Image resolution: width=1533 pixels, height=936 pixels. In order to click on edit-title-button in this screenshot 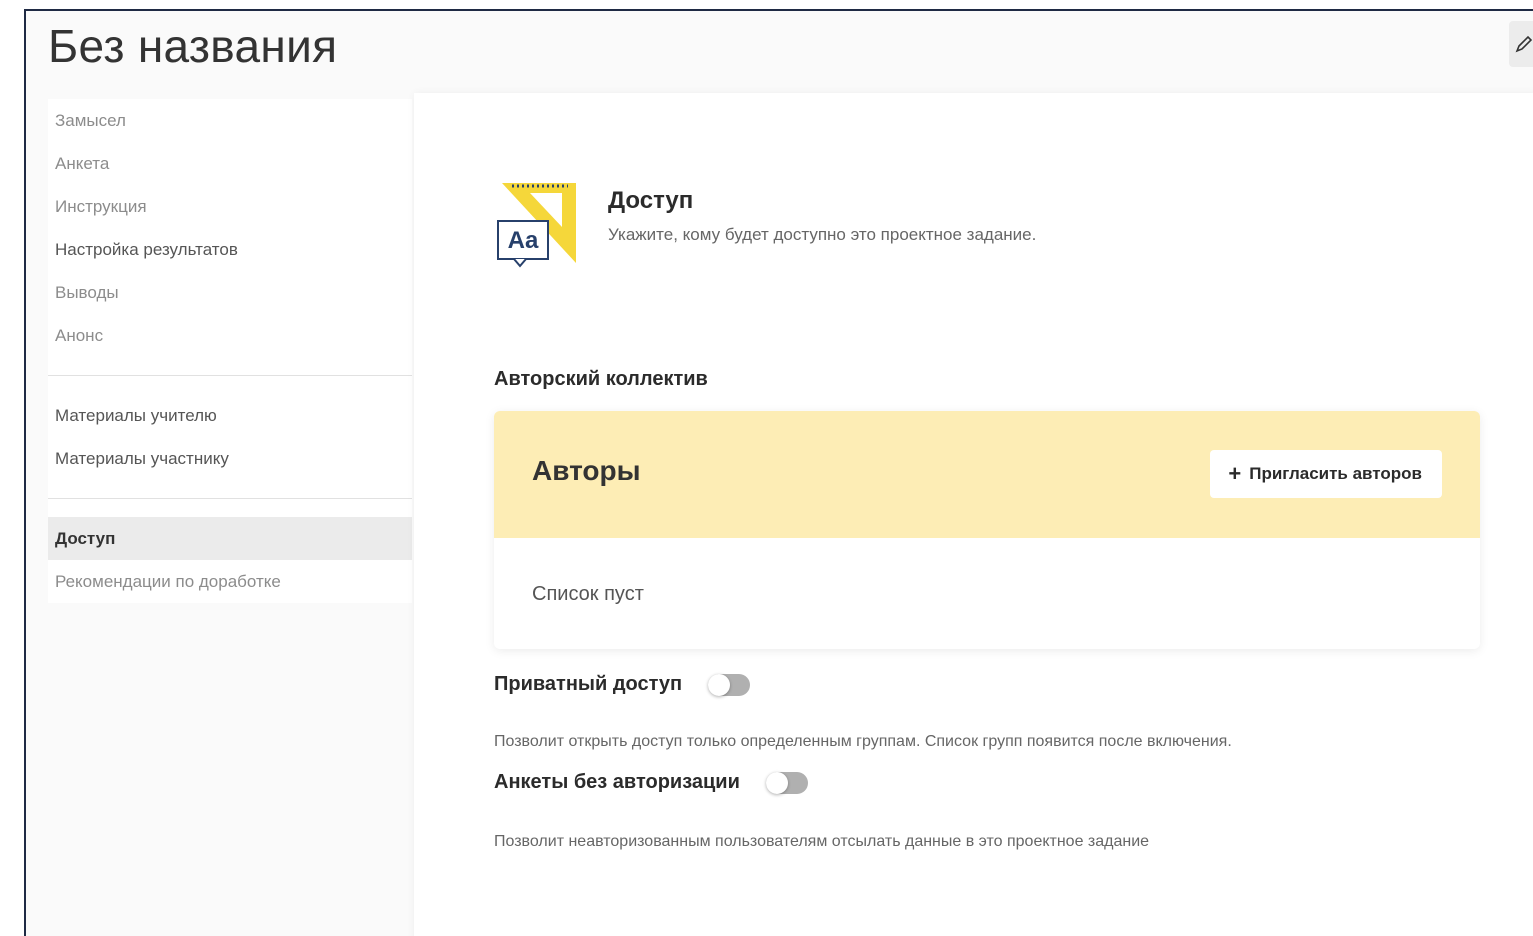, I will do `click(1521, 44)`.